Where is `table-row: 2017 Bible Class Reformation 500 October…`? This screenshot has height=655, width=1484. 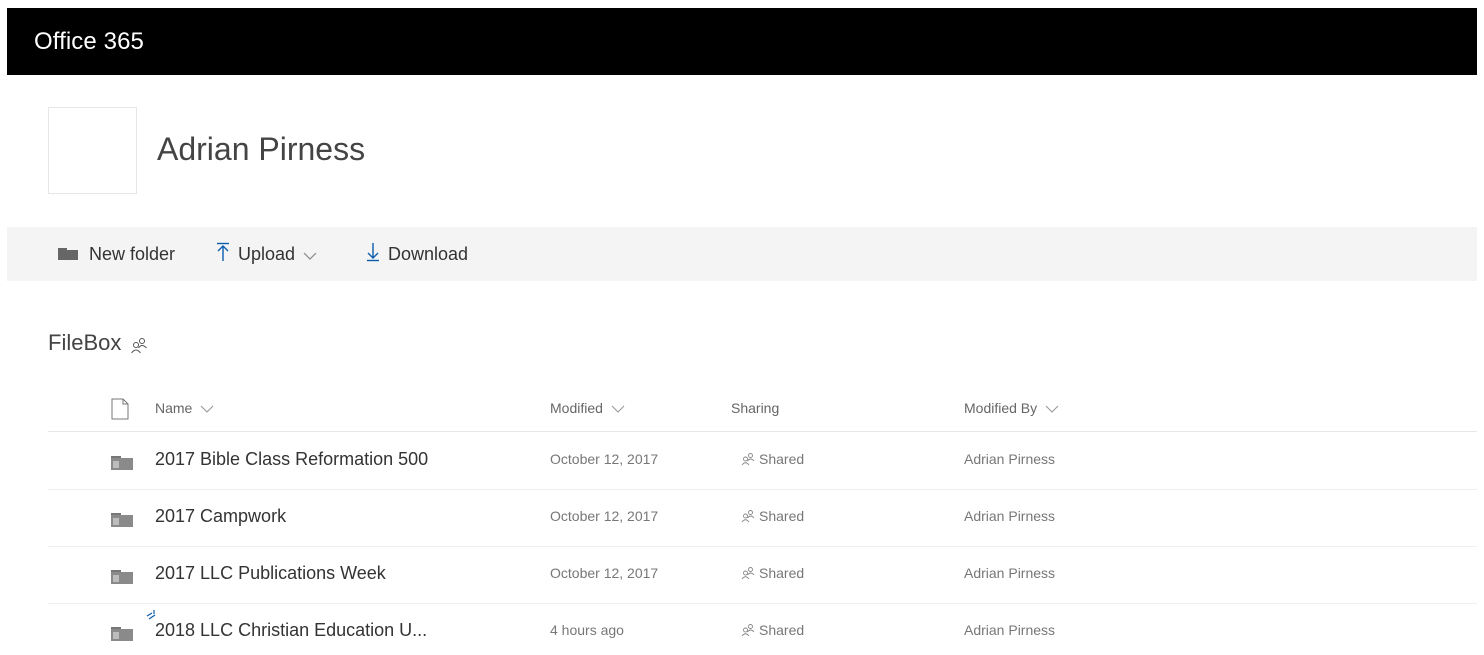 table-row: 2017 Bible Class Reformation 500 October… is located at coordinates (762, 461).